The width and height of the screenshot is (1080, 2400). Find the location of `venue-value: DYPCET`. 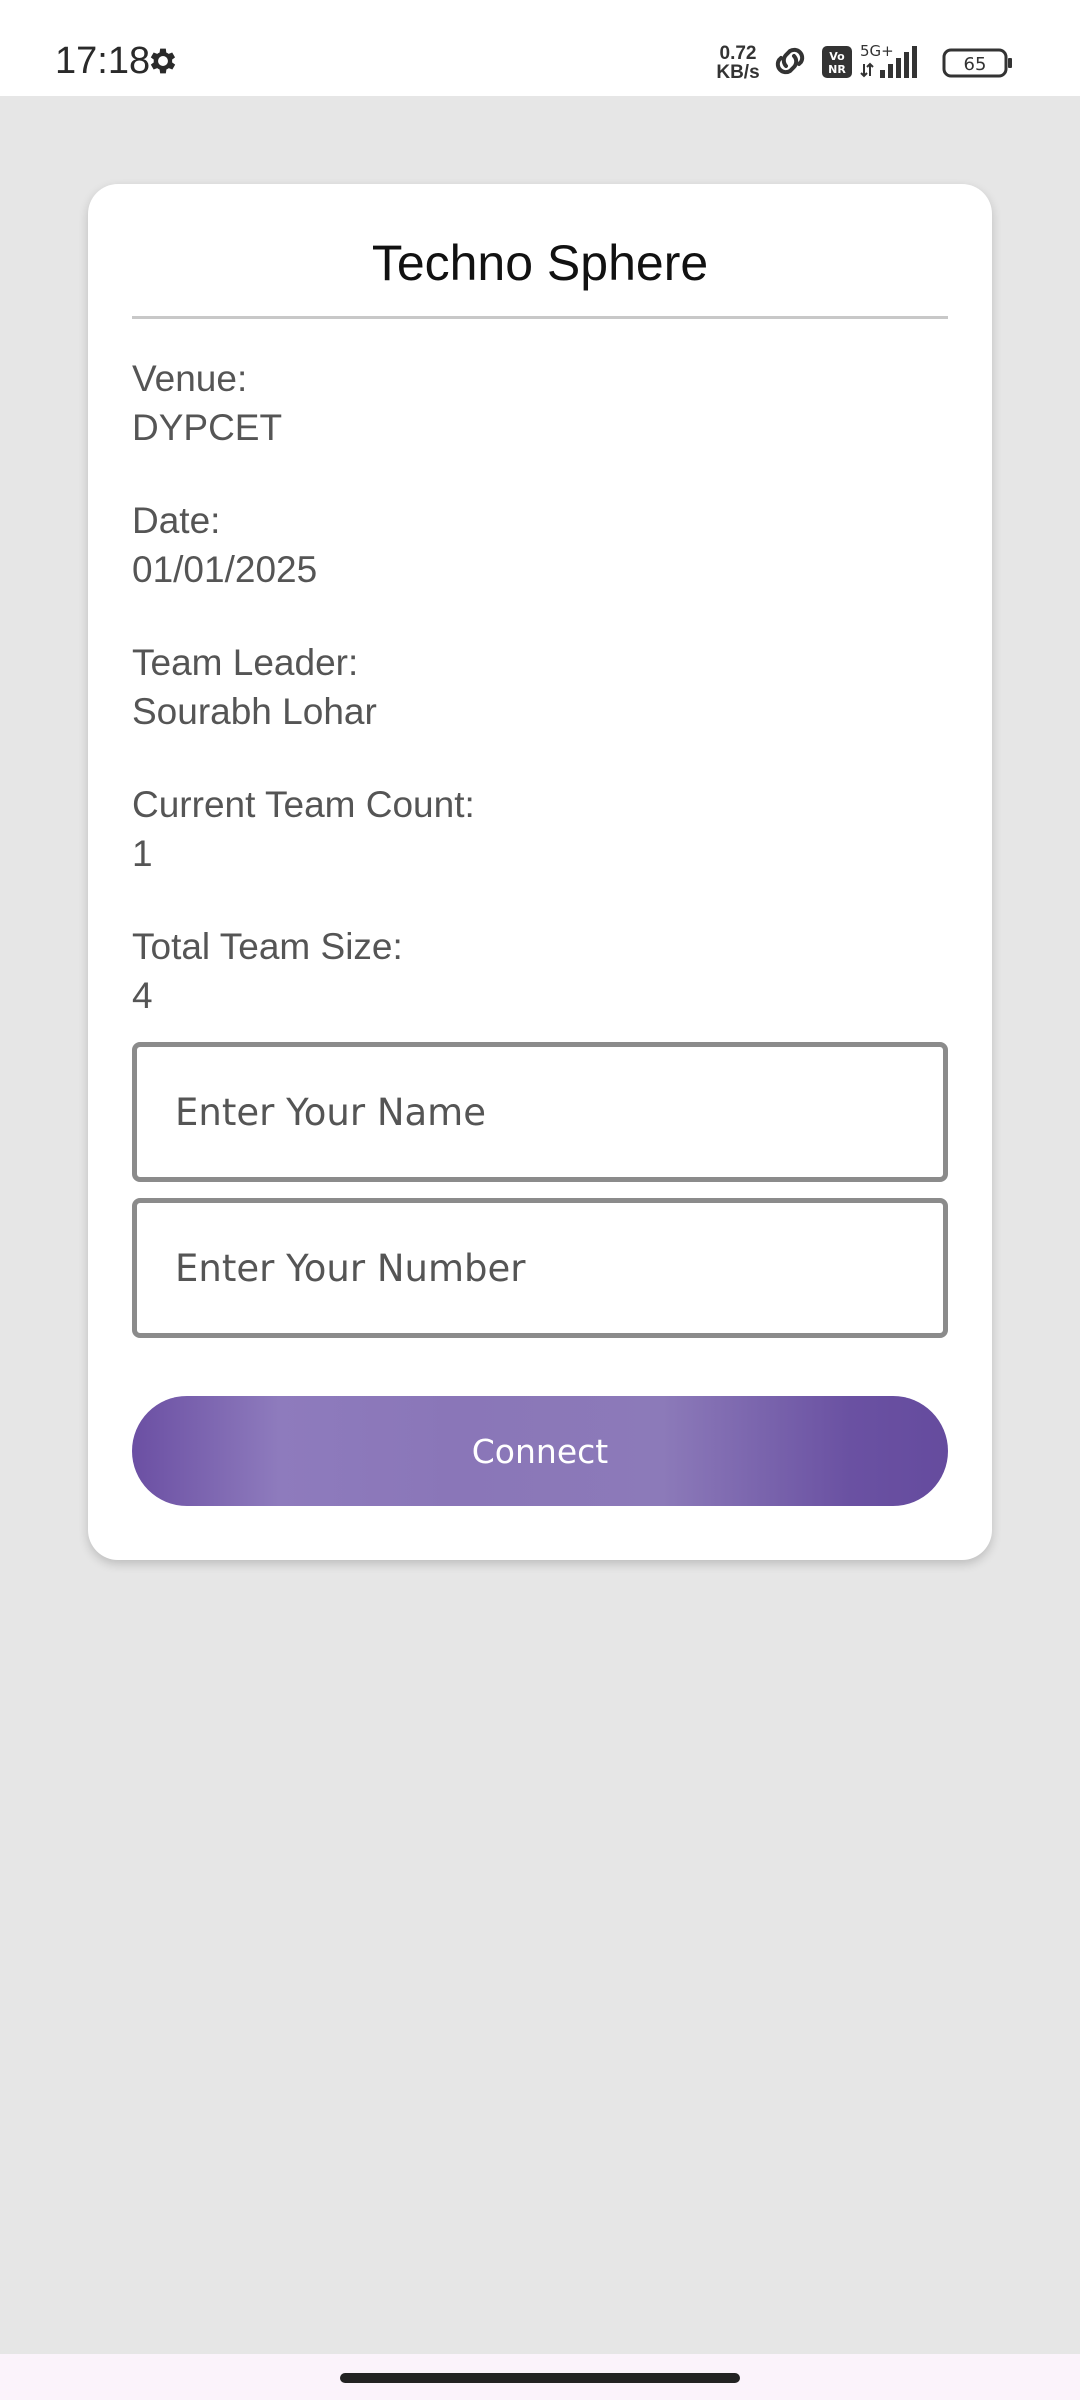

venue-value: DYPCET is located at coordinates (207, 427).